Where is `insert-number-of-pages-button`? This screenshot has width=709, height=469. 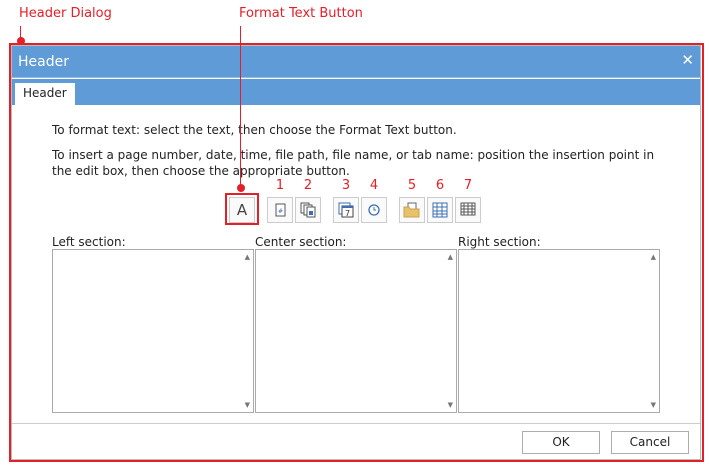
insert-number-of-pages-button is located at coordinates (308, 210).